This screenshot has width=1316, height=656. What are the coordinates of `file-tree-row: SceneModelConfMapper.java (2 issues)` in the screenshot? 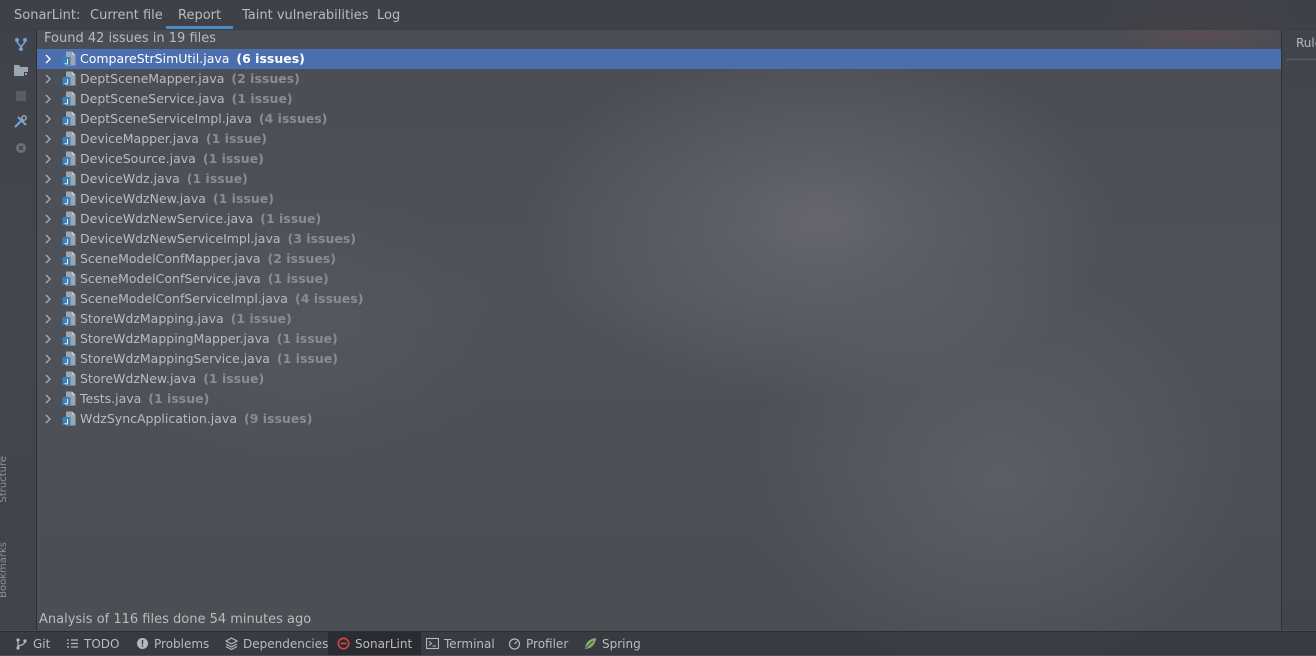 It's located at (659, 259).